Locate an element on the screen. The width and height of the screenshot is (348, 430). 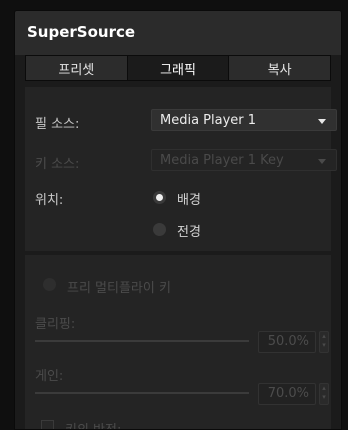
key-source-dropdown: Media Player 1 Key is located at coordinates (244, 160).